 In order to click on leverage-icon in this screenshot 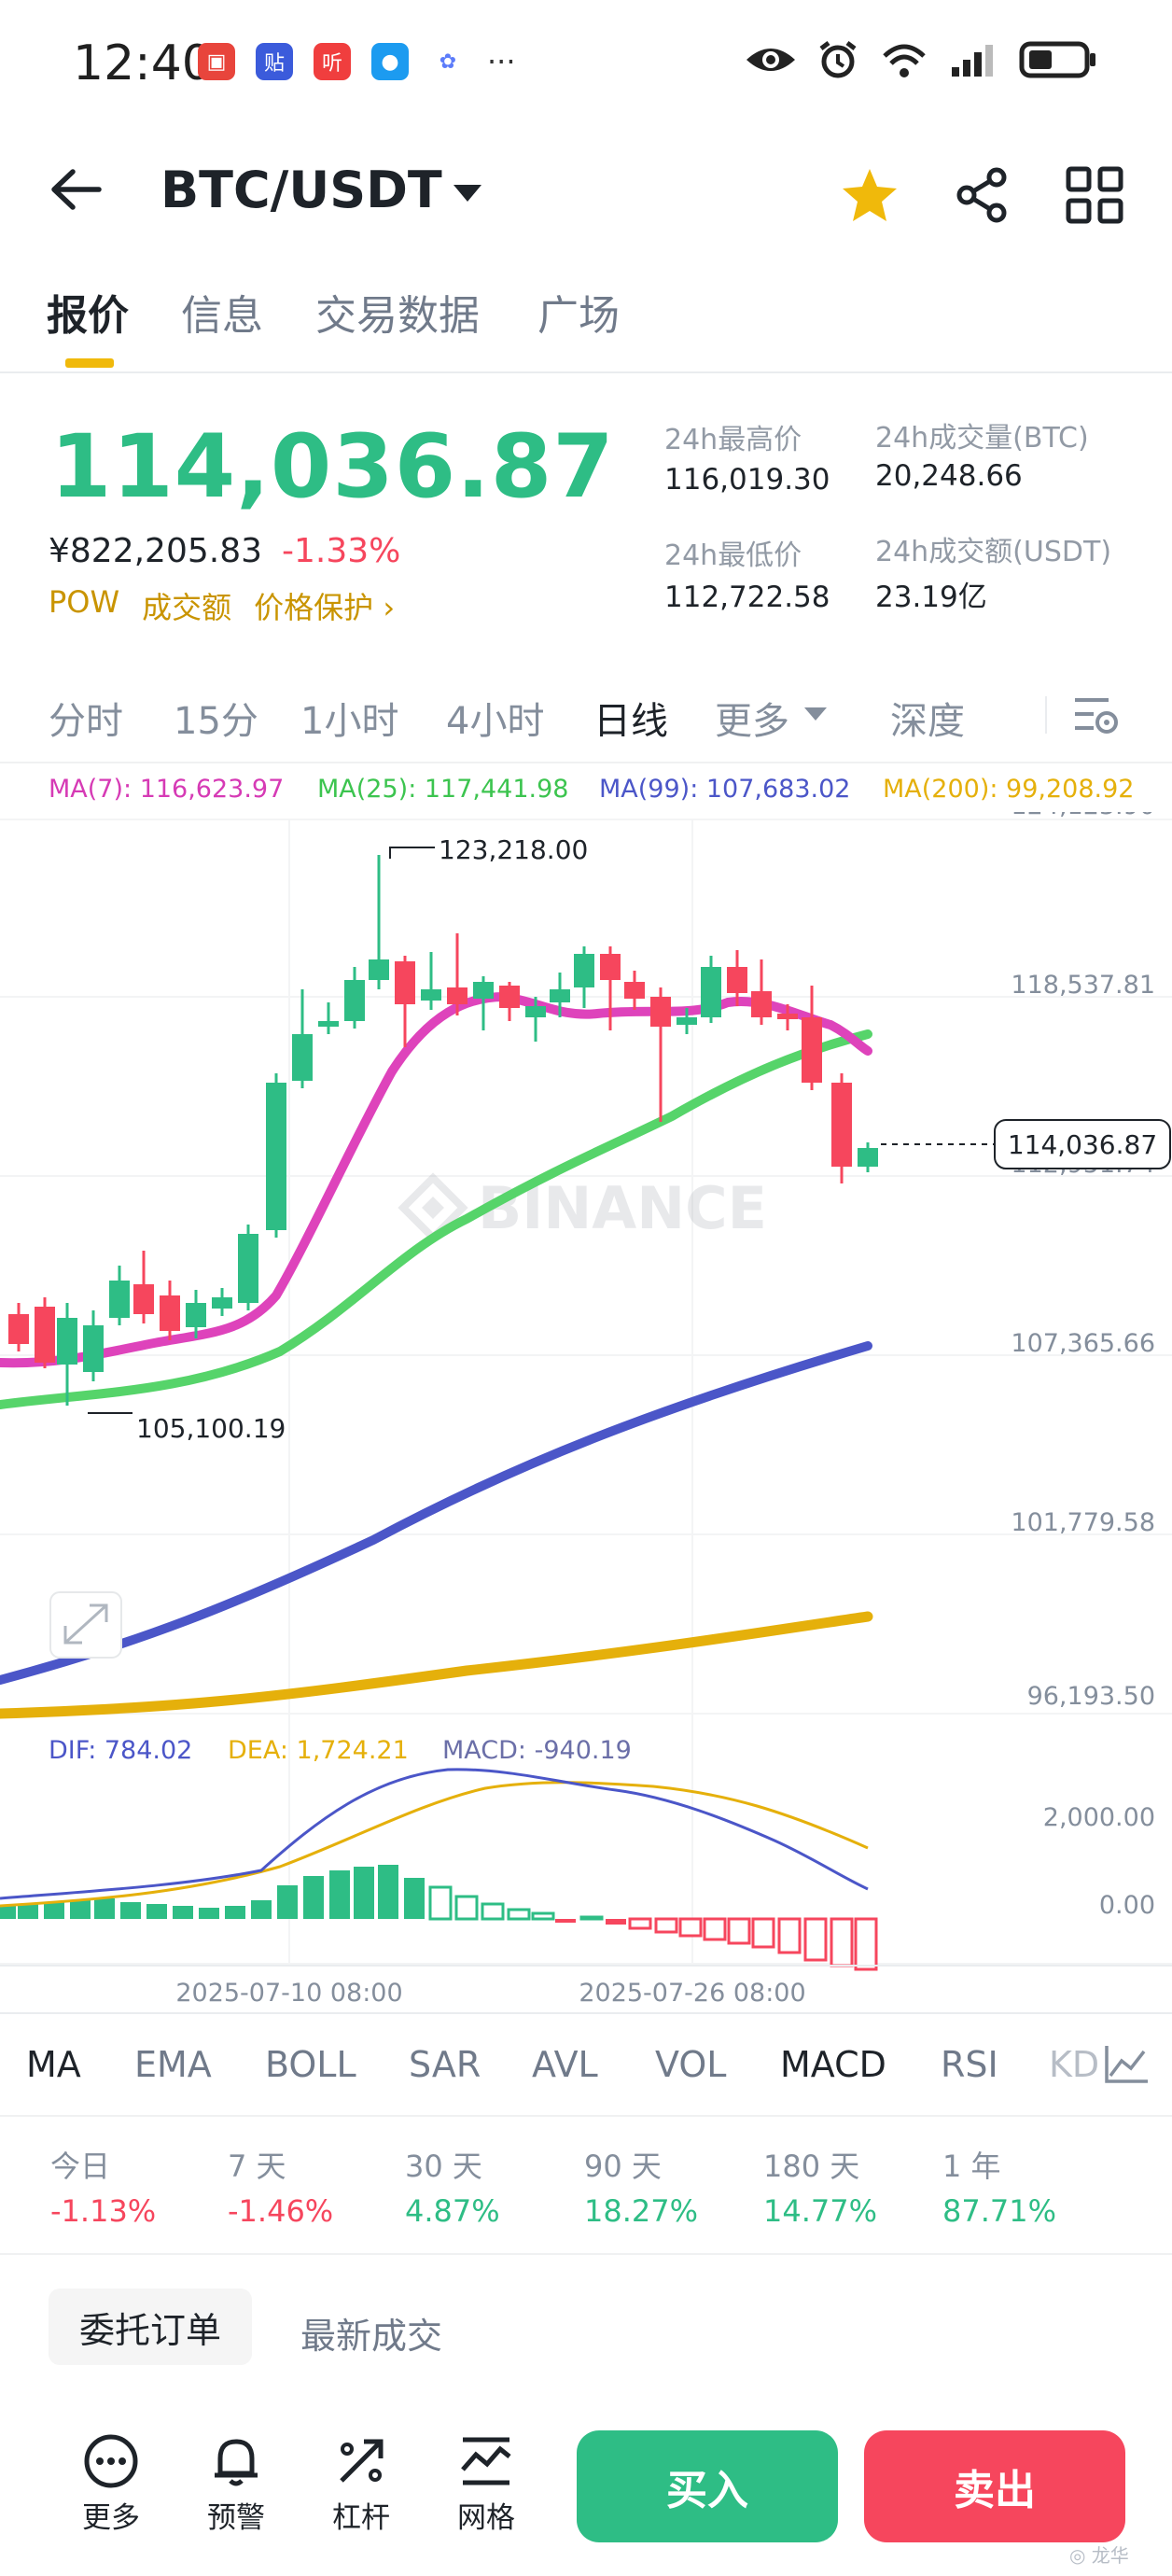, I will do `click(362, 2461)`.